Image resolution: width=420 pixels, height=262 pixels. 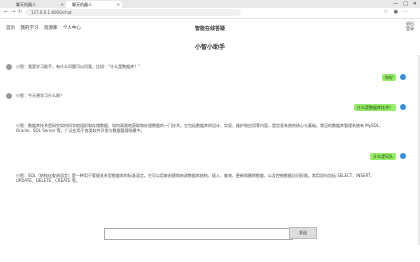 What do you see at coordinates (210, 4) in the screenshot?
I see `tab-strip: 聊天机器人 ✕ 聊天机器人 ✕ — □ ✕` at bounding box center [210, 4].